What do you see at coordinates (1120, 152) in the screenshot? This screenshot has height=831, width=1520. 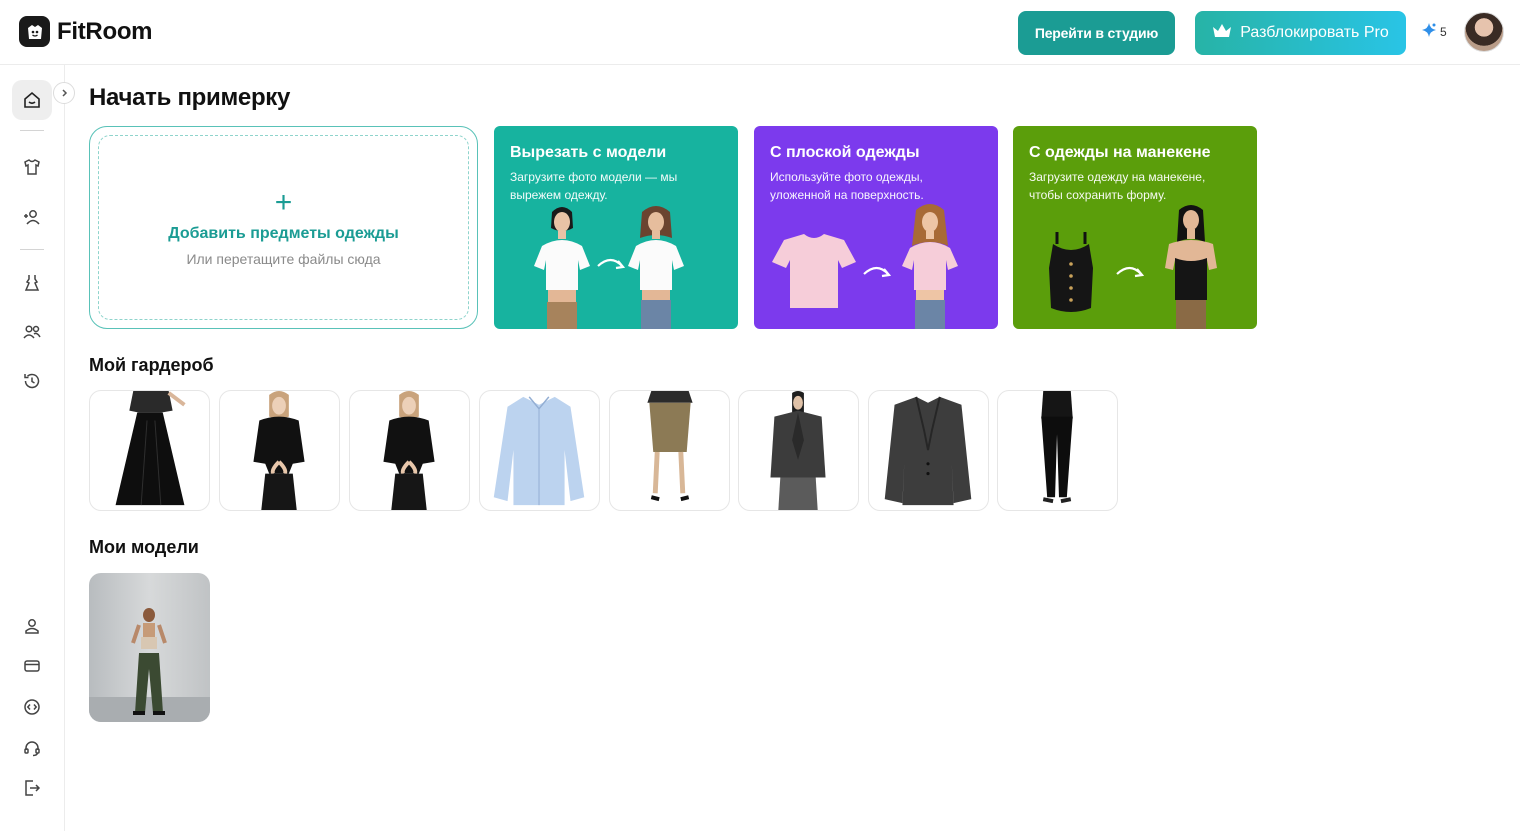 I see `mode-card-title: С одежды на манекене` at bounding box center [1120, 152].